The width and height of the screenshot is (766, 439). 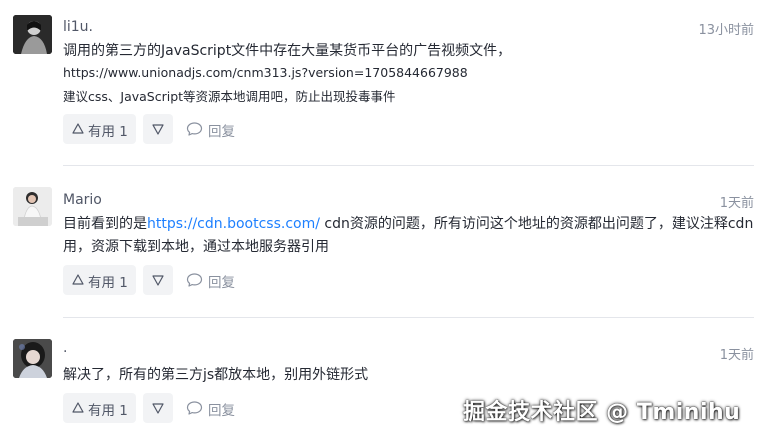 What do you see at coordinates (82, 200) in the screenshot?
I see `username: Mario` at bounding box center [82, 200].